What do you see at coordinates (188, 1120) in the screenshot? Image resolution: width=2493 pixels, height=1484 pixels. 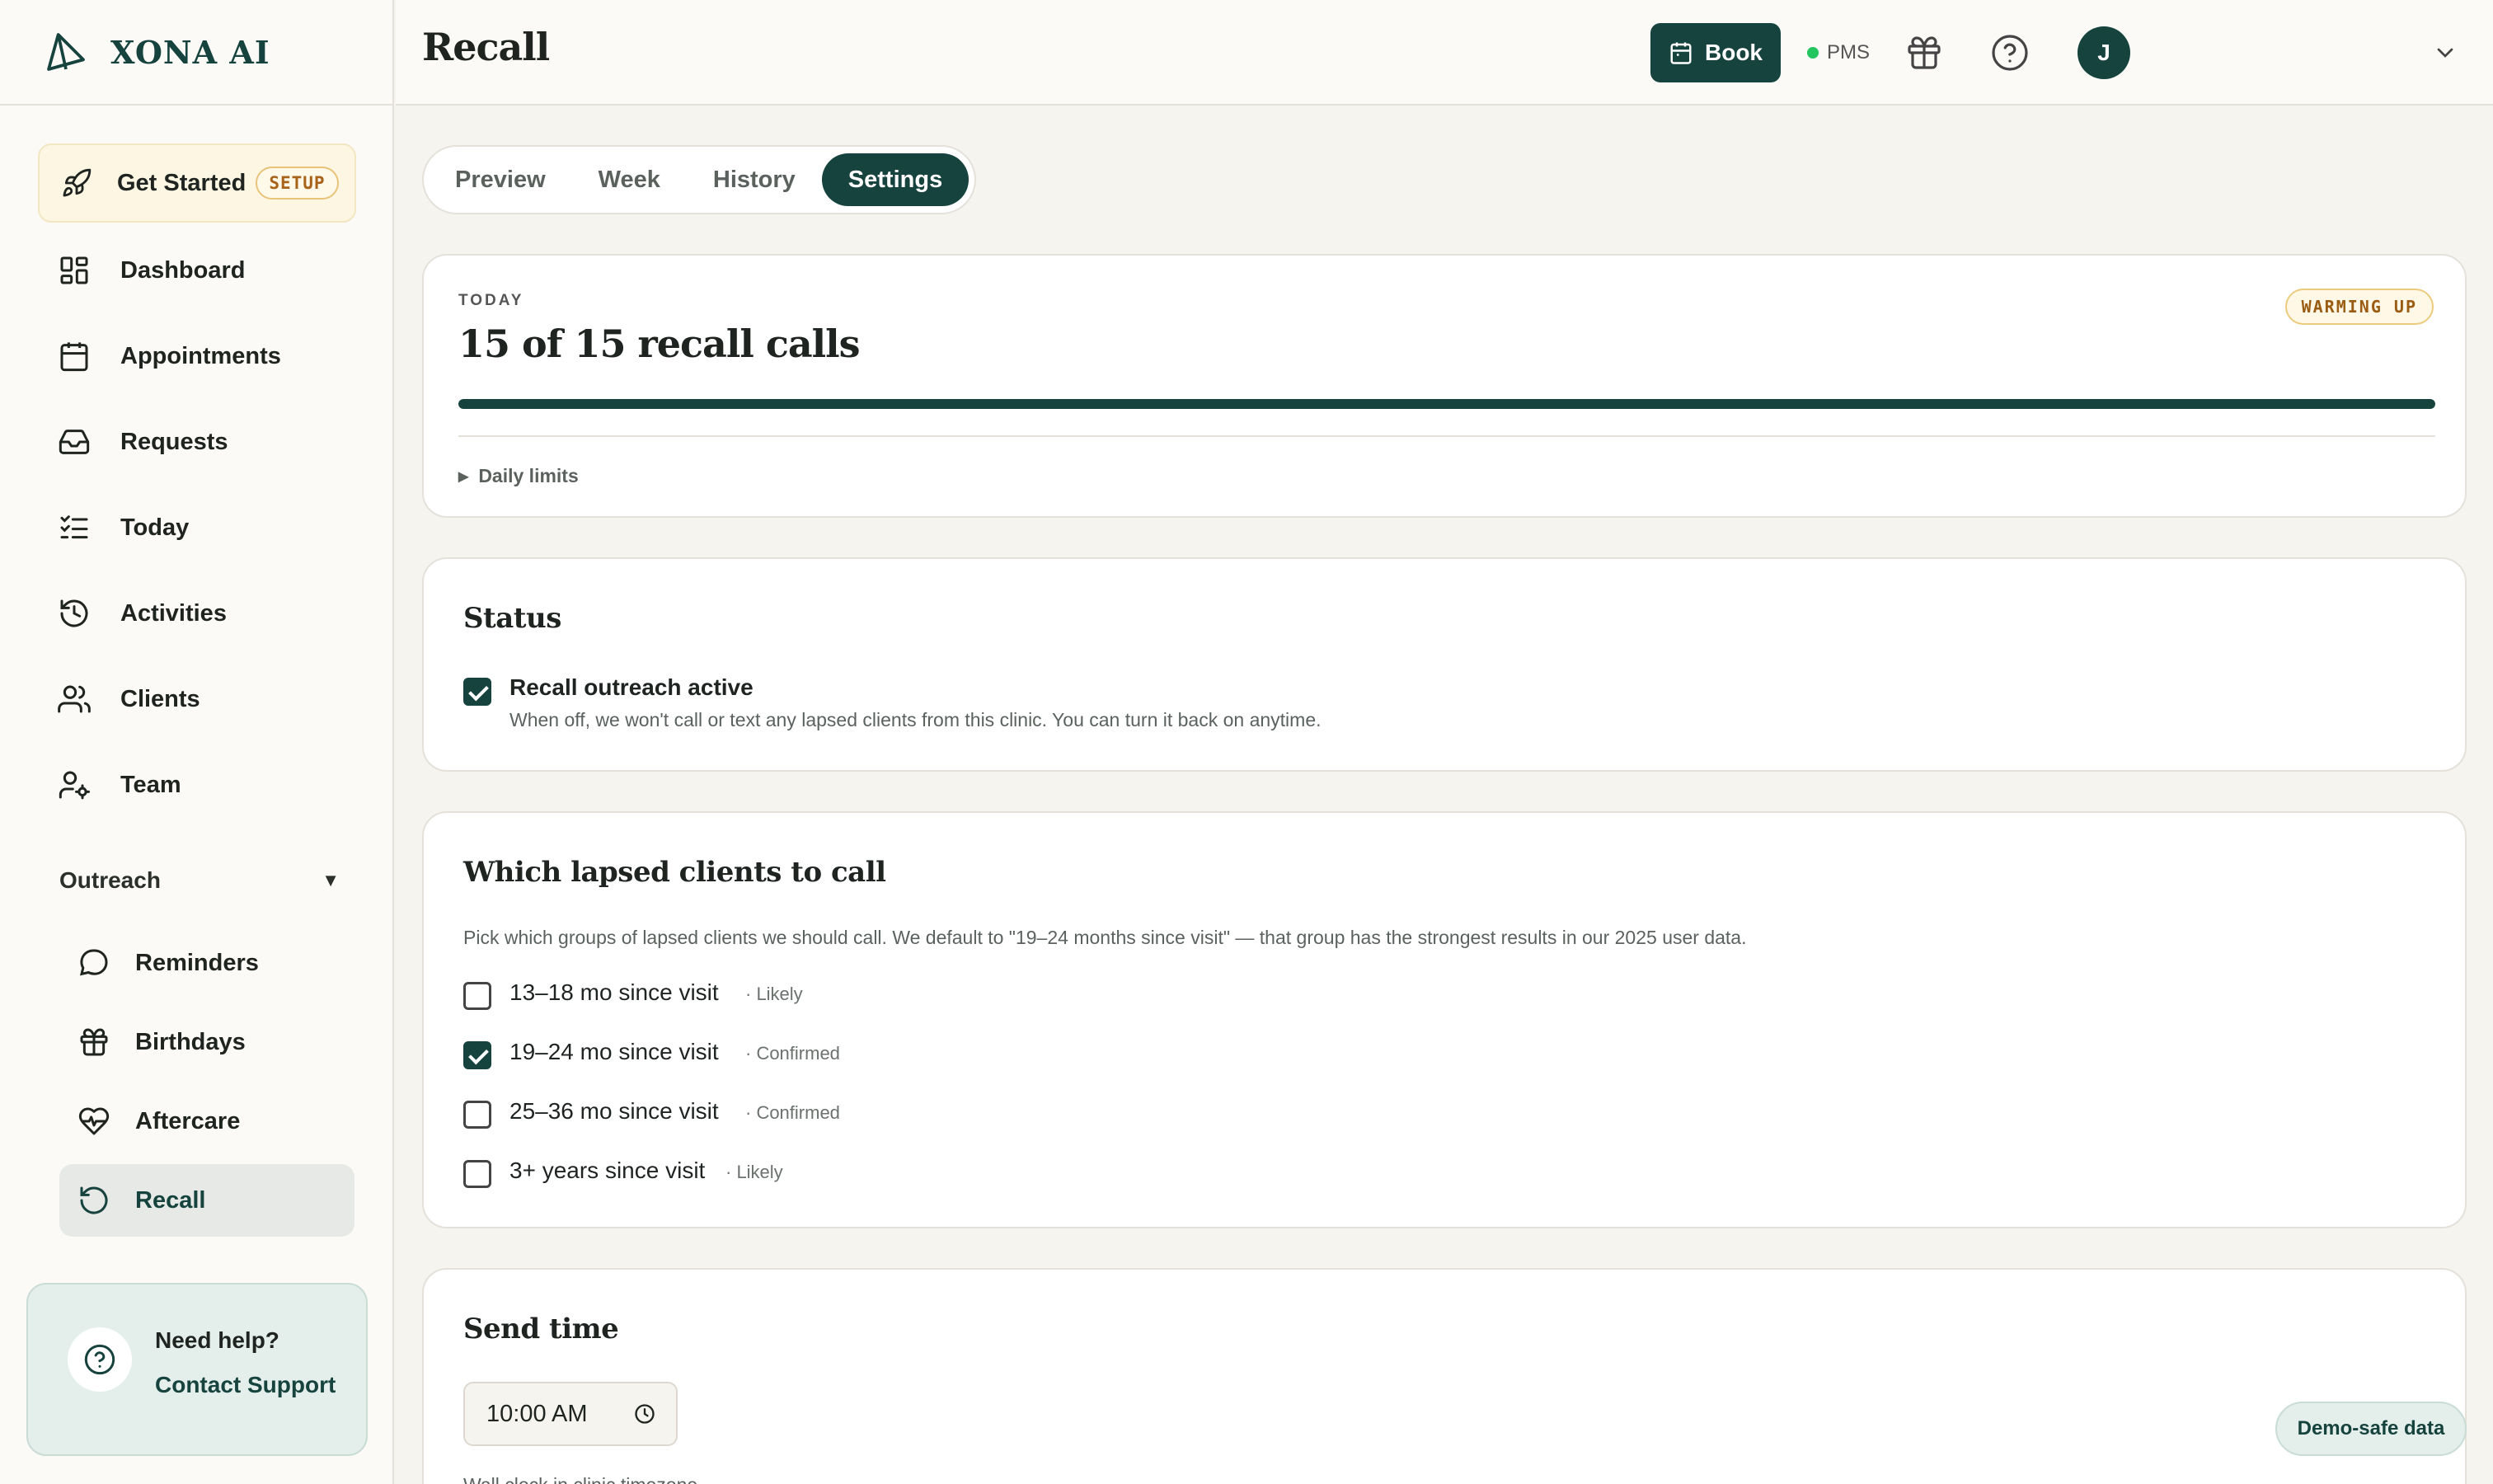 I see `sidebar-item-label: Aftercare` at bounding box center [188, 1120].